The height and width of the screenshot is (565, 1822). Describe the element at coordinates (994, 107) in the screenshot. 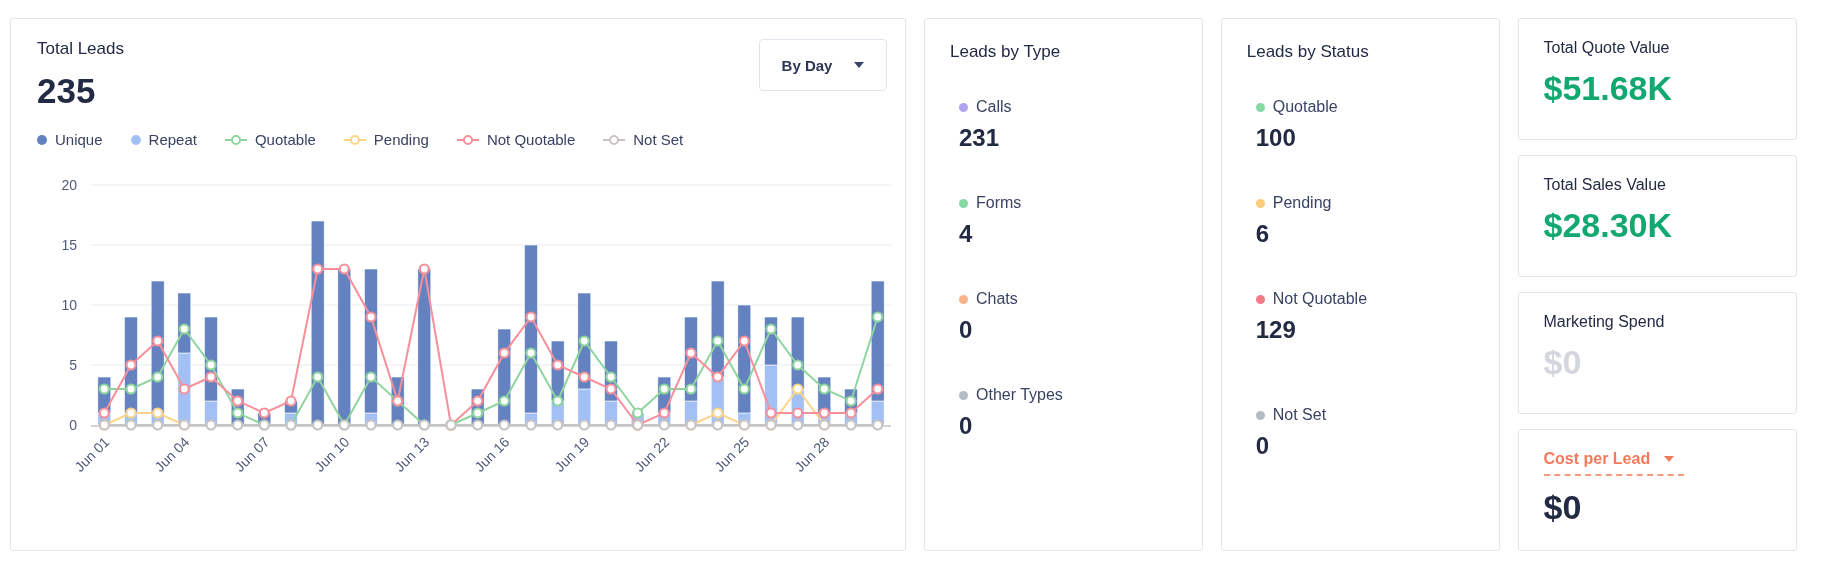

I see `item-label: Calls` at that location.